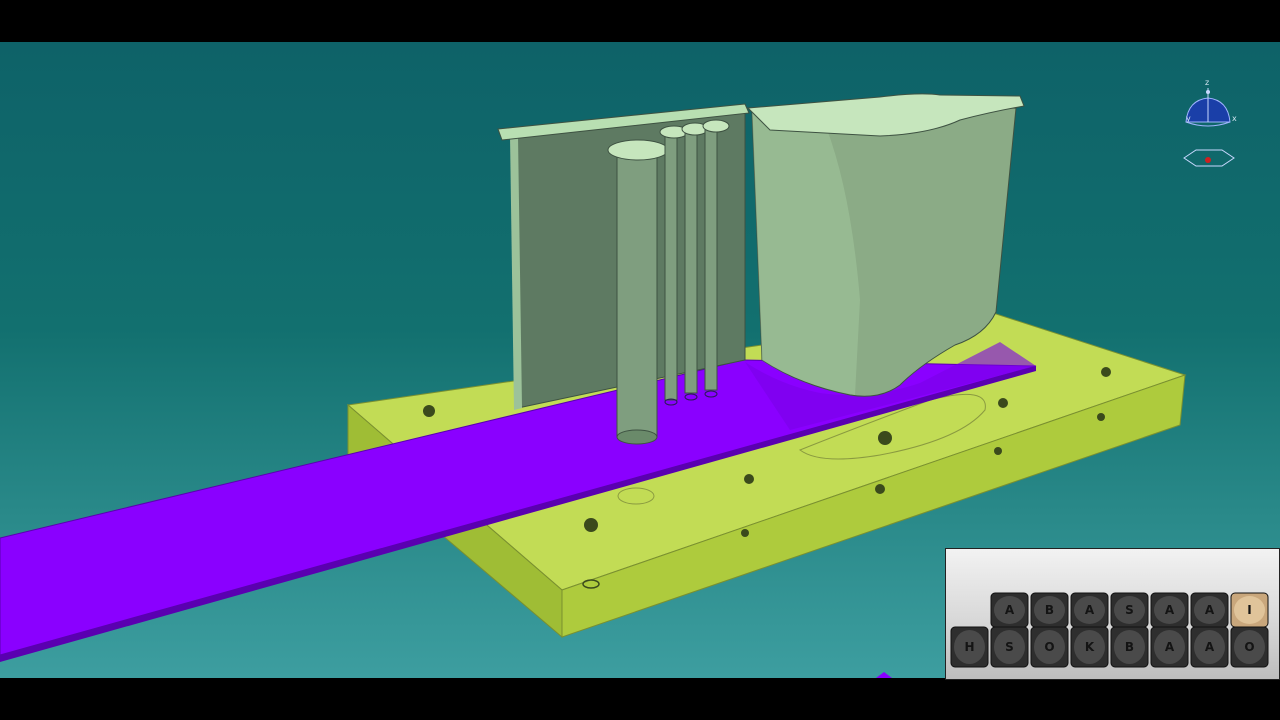 The image size is (1280, 720). Describe the element at coordinates (884, 675) in the screenshot. I see `strip-tip-marker` at that location.